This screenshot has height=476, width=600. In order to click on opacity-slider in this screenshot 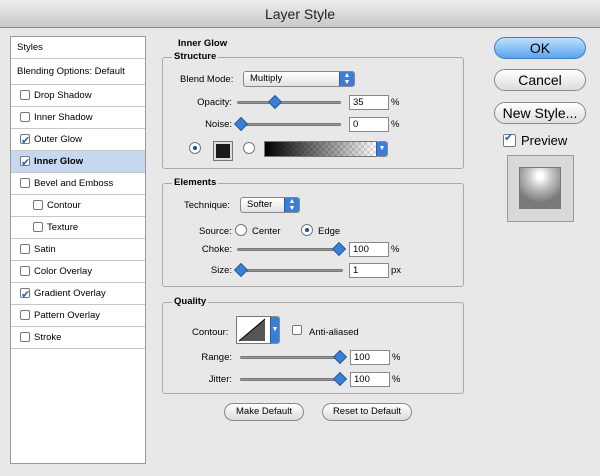, I will do `click(289, 102)`.